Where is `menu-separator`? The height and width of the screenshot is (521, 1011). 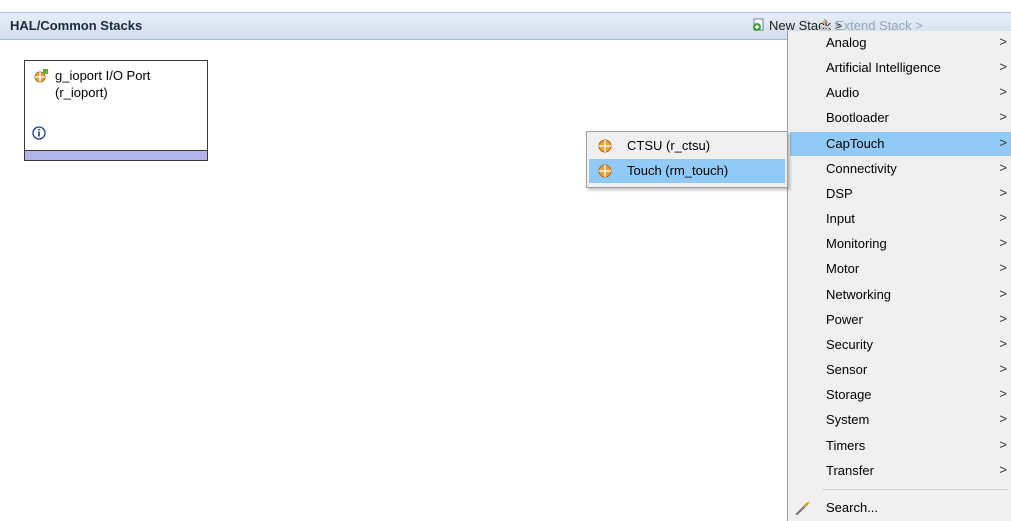
menu-separator is located at coordinates (915, 489).